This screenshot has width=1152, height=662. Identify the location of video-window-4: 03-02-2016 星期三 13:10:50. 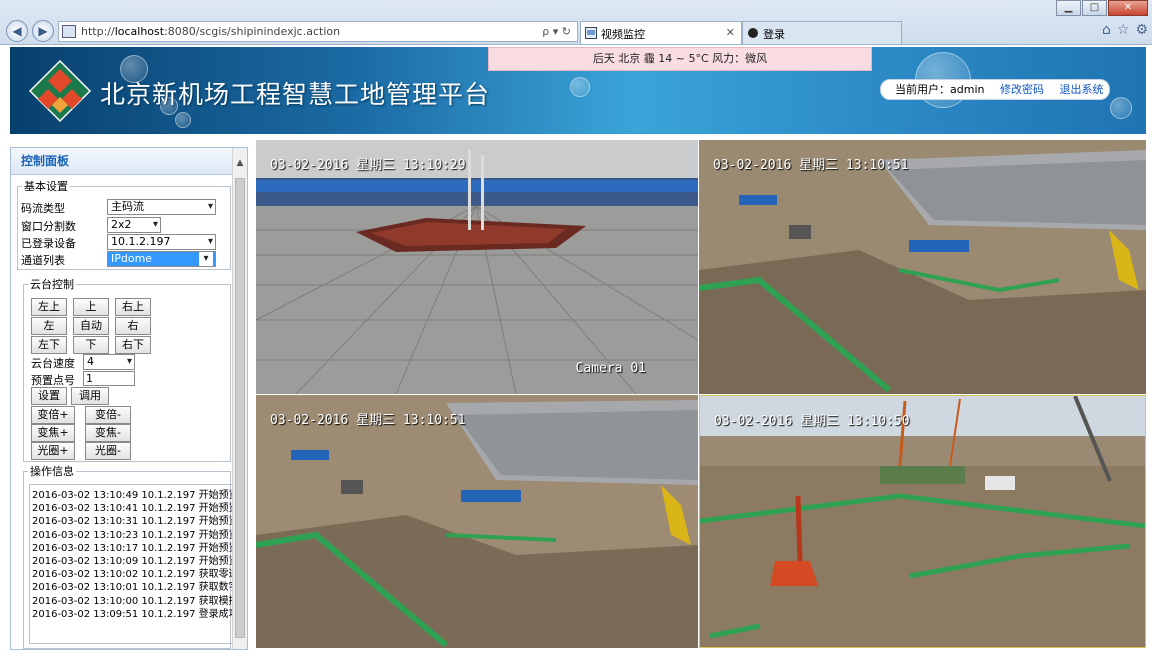
(922, 521).